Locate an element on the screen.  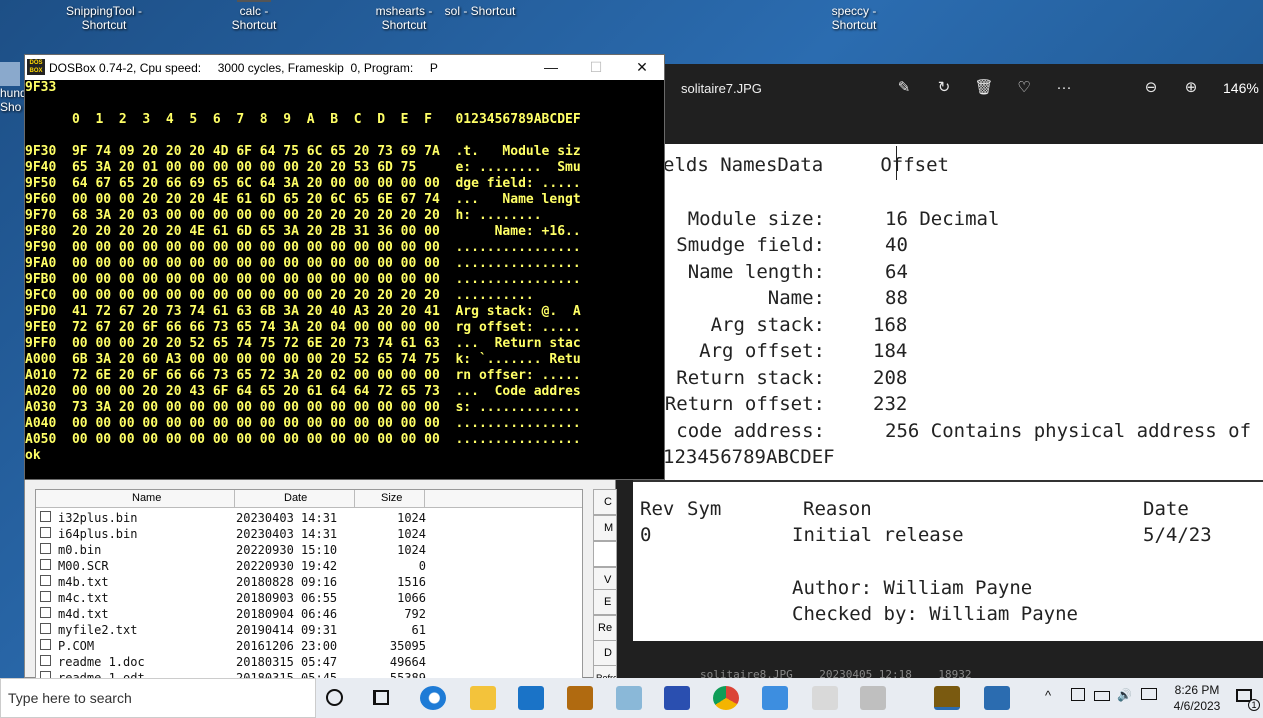
file-row: m4d.txt 20180904 06:46 792 is located at coordinates (306, 615).